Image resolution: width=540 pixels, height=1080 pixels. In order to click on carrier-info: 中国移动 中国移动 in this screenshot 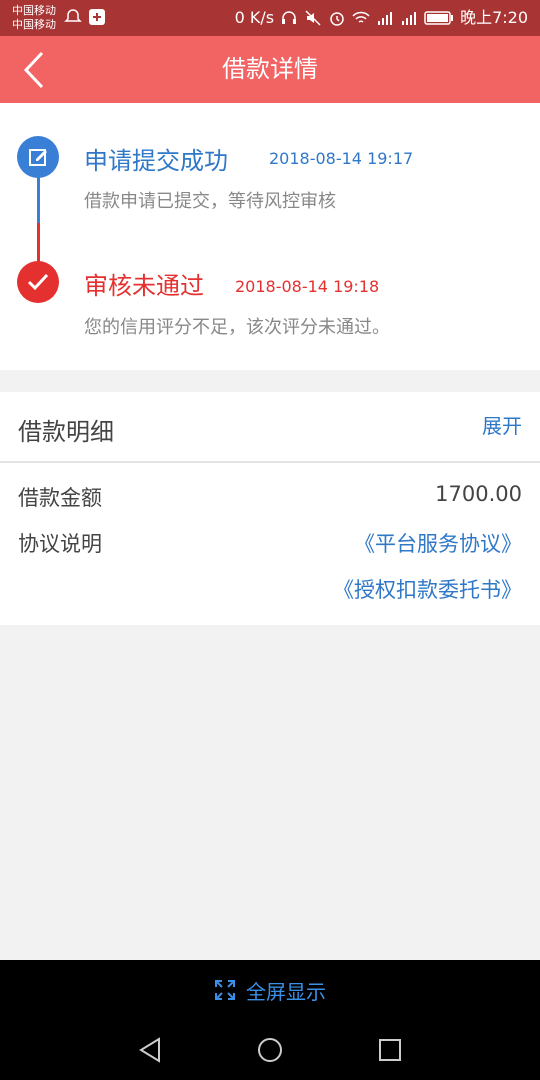, I will do `click(34, 18)`.